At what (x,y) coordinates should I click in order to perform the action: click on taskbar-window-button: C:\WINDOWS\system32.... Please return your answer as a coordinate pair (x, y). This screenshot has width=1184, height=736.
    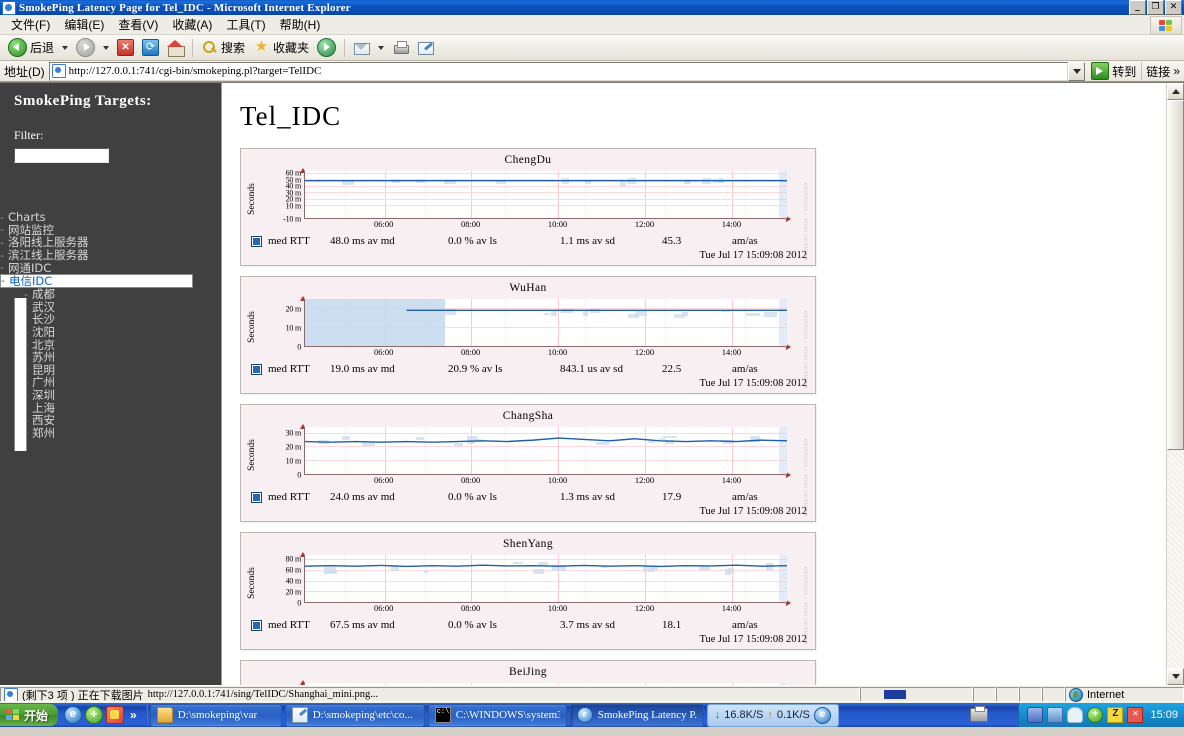
    Looking at the image, I should click on (497, 715).